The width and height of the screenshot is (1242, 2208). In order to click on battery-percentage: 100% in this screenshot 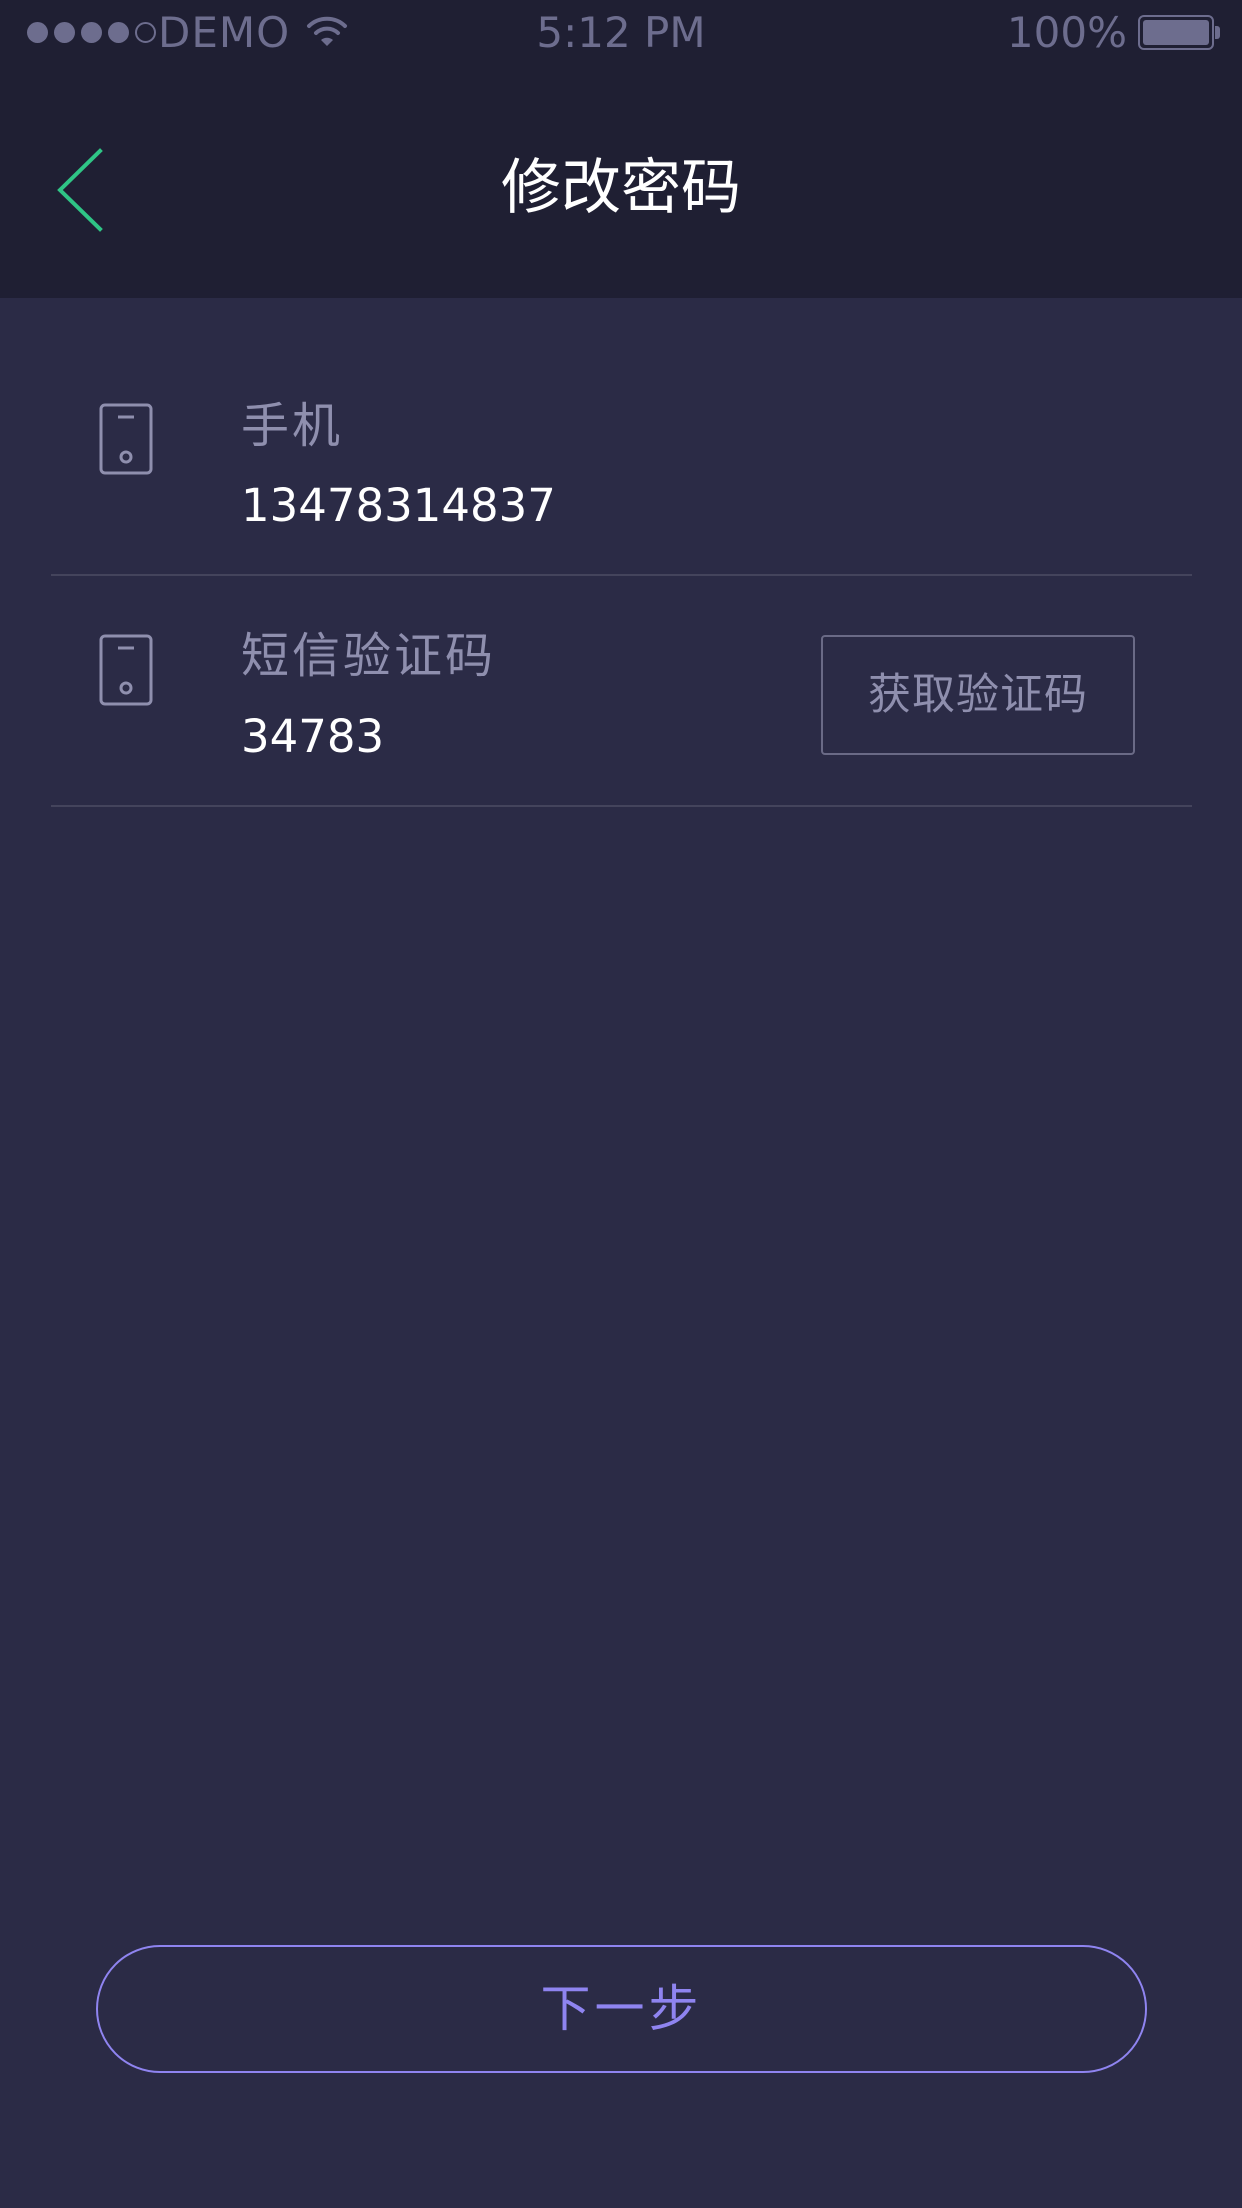, I will do `click(1066, 32)`.